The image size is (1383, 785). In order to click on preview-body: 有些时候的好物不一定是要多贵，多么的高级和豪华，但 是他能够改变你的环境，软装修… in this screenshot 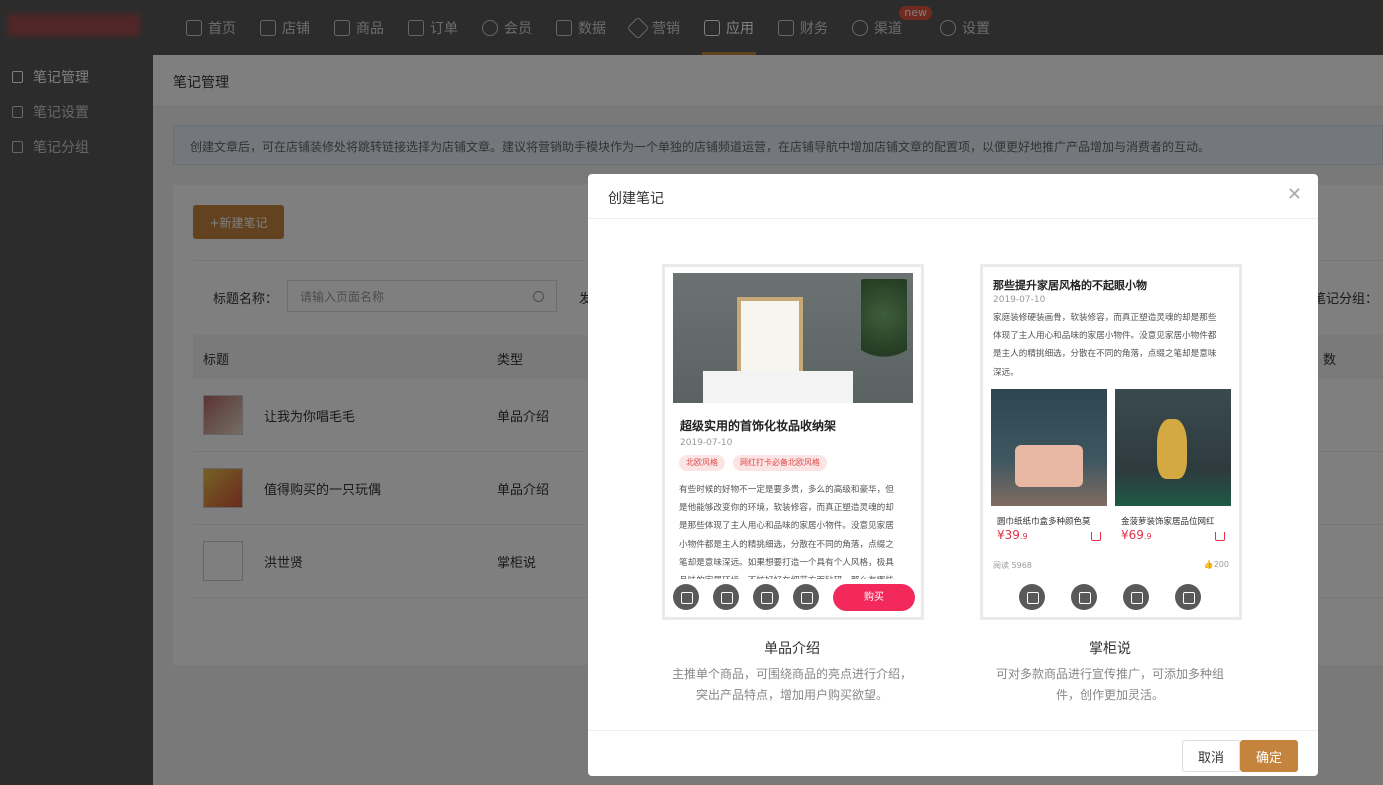, I will do `click(797, 535)`.